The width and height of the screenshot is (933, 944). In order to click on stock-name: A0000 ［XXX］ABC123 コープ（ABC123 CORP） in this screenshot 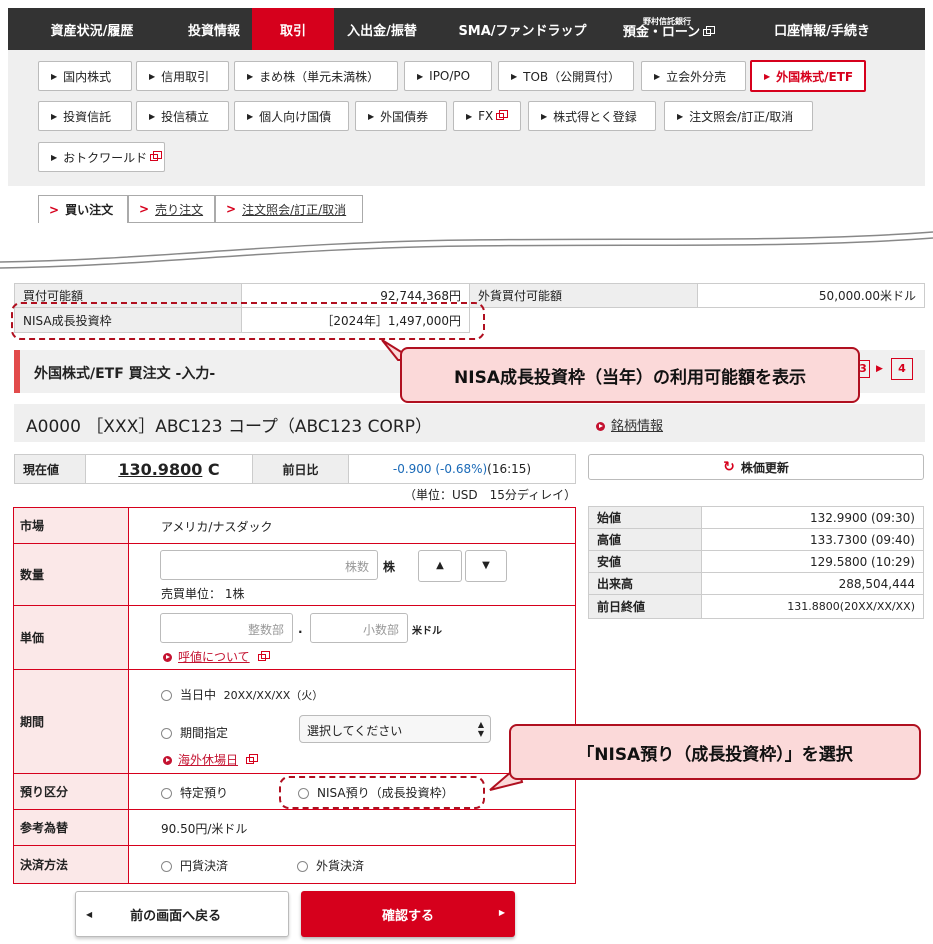, I will do `click(229, 427)`.